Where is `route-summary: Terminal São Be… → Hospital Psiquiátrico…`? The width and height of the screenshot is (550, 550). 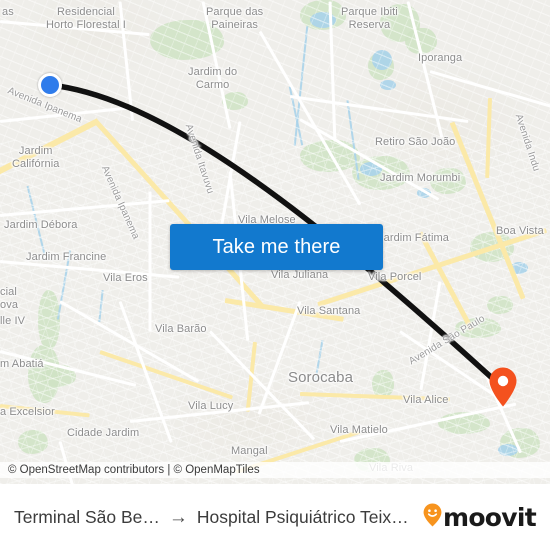 route-summary: Terminal São Be… → Hospital Psiquiátrico… is located at coordinates (214, 517).